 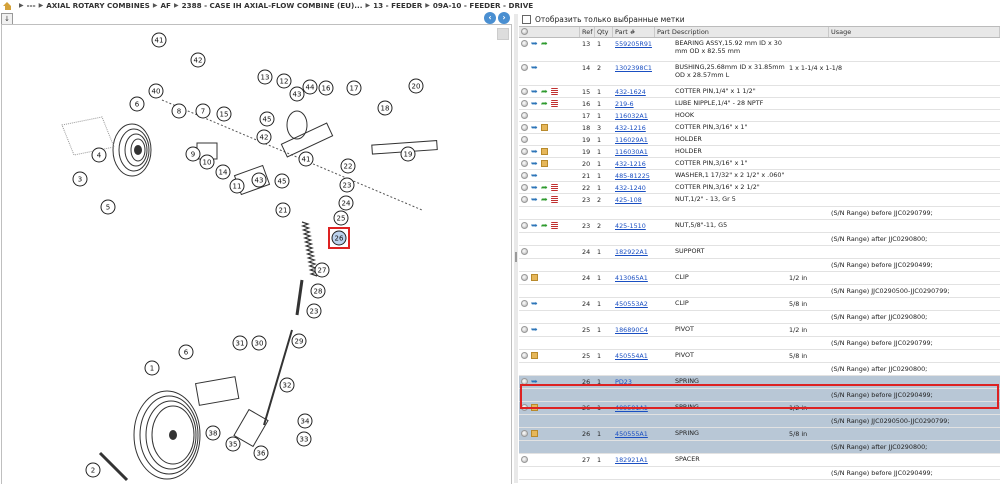 I want to click on home-icon, so click(x=7, y=5).